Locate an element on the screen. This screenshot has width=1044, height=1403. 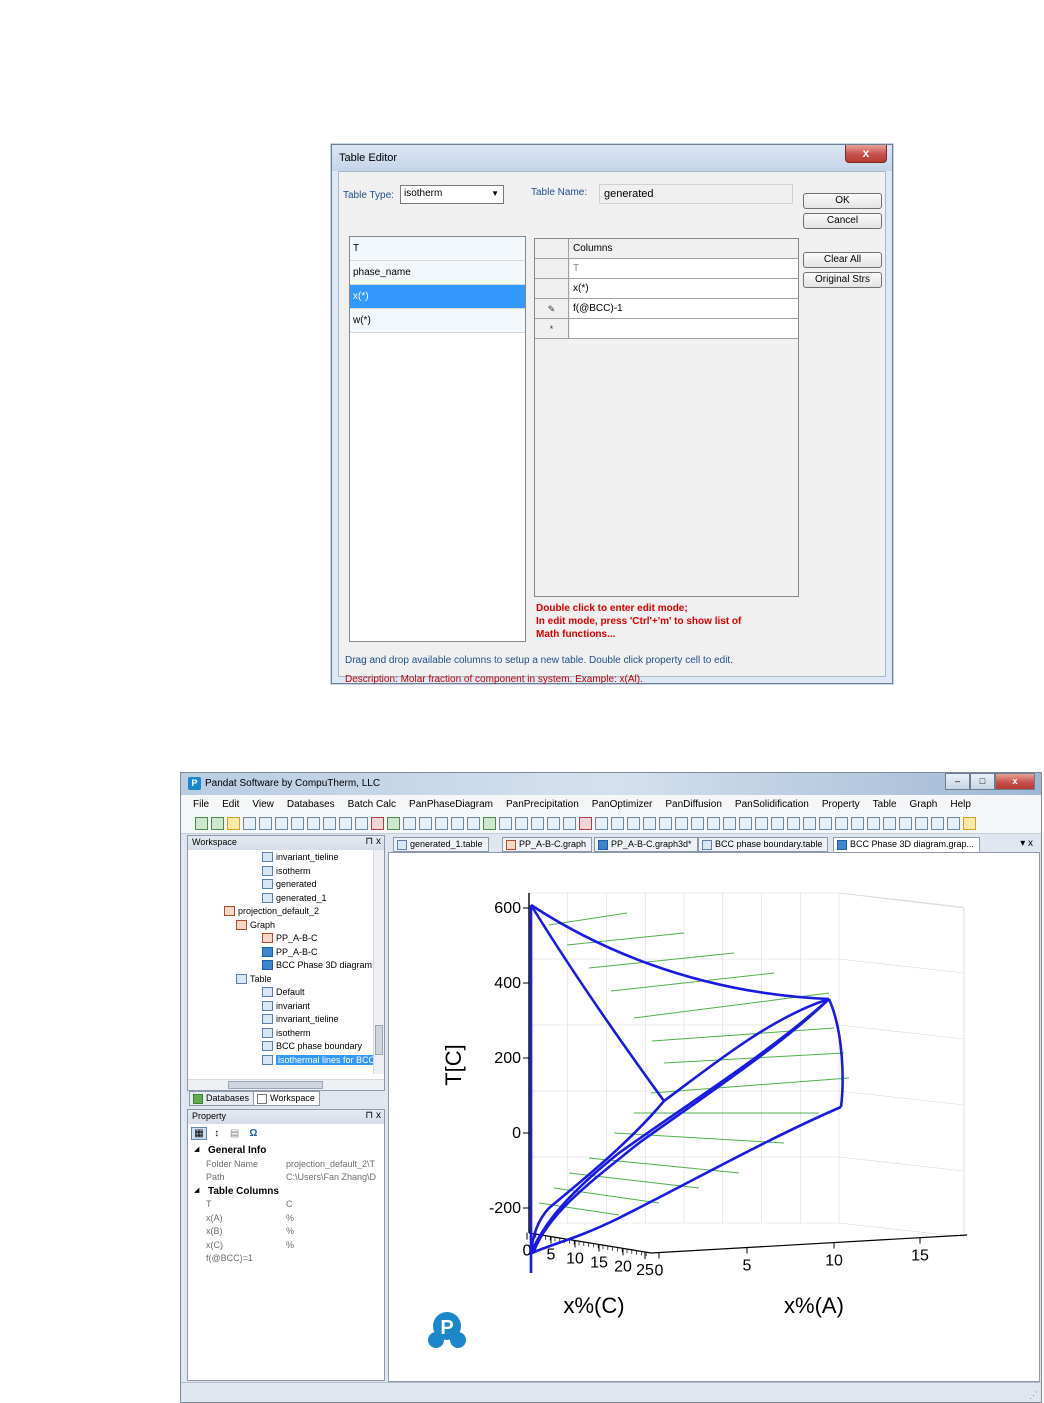
property-row: Folder Name projection_default_2\T is located at coordinates (286, 1165).